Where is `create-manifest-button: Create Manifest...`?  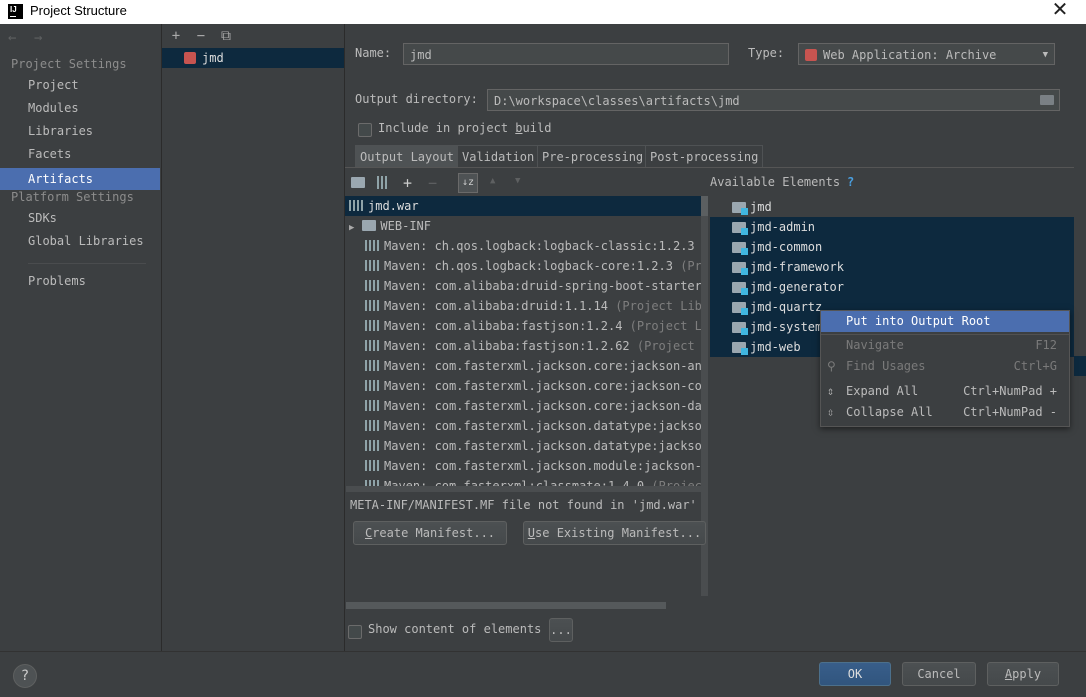
create-manifest-button: Create Manifest... is located at coordinates (430, 533).